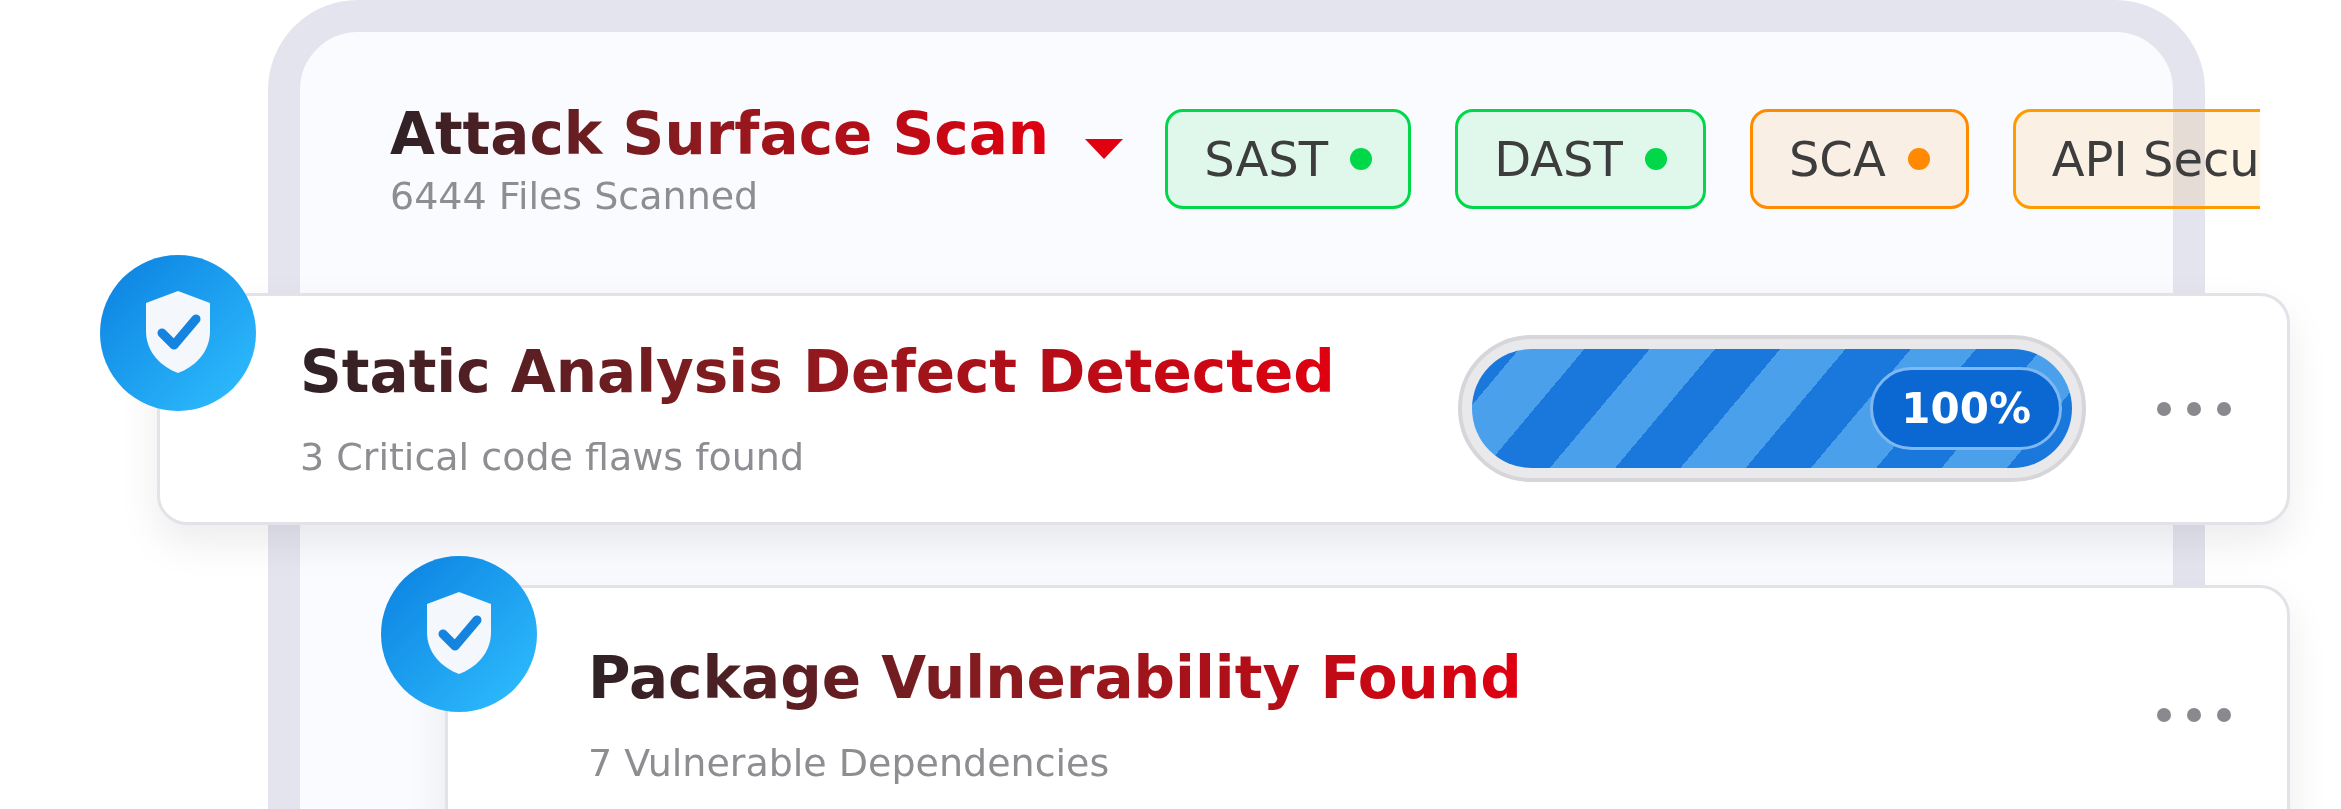 This screenshot has width=2341, height=809. Describe the element at coordinates (1966, 409) in the screenshot. I see `progress-reading: 100%` at that location.